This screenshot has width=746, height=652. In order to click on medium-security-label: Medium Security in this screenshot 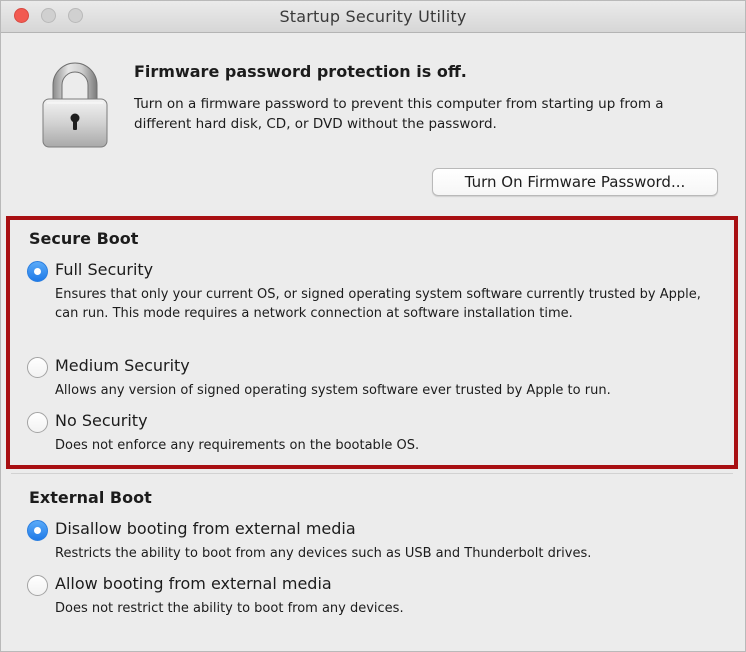, I will do `click(122, 365)`.